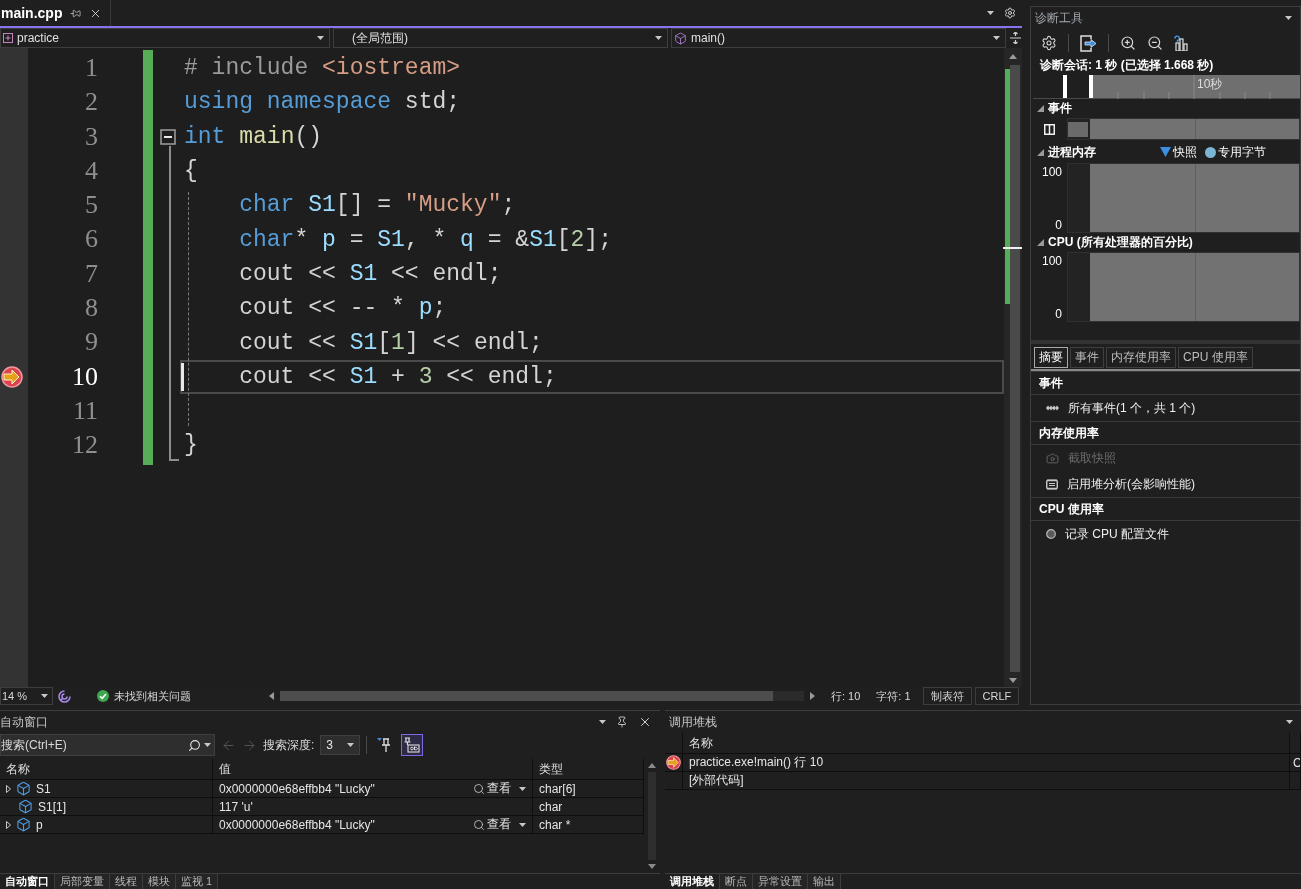 This screenshot has height=889, width=1301. Describe the element at coordinates (191, 172) in the screenshot. I see `code-line: {` at that location.